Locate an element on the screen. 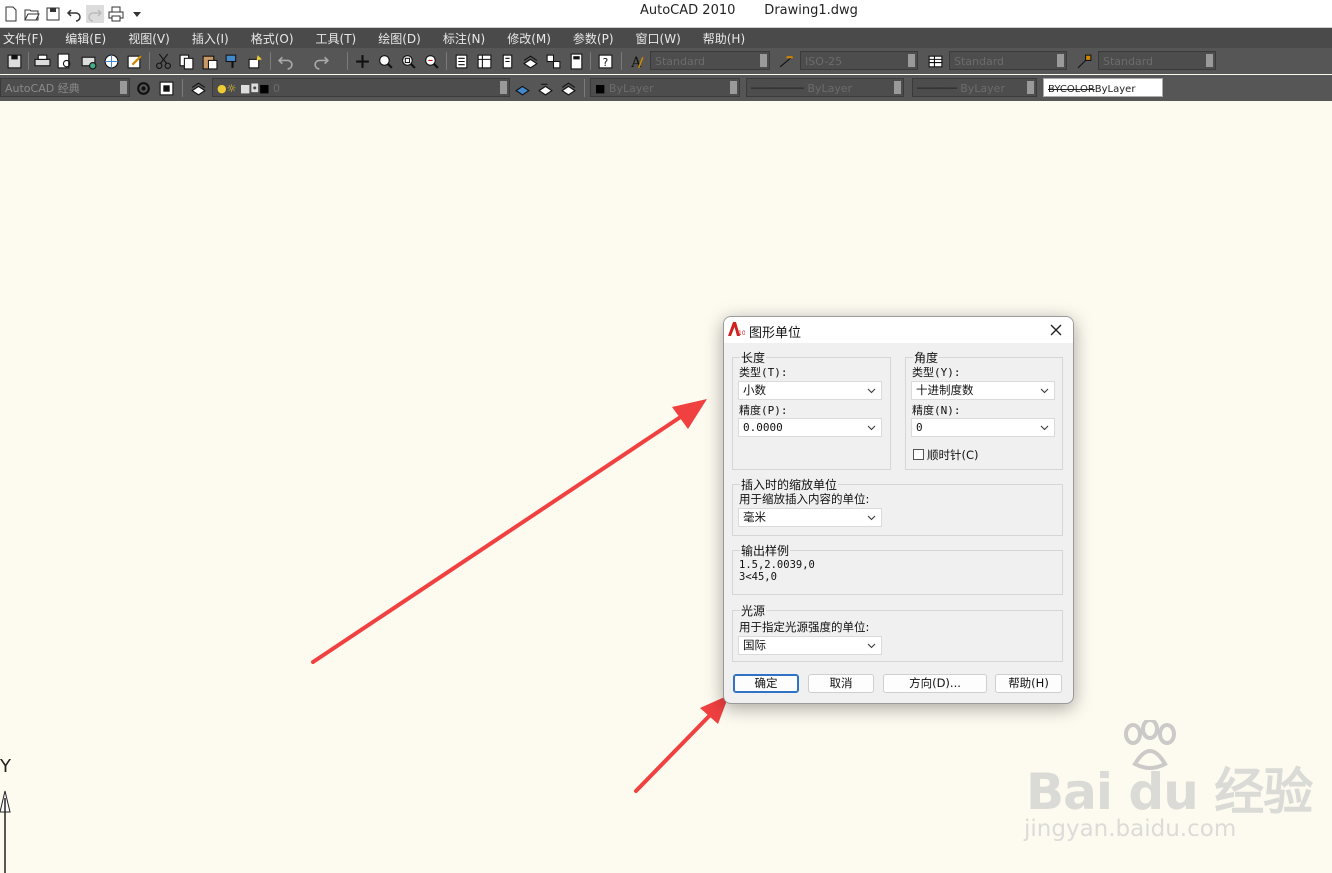 This screenshot has width=1332, height=873. table-style-combo: Standard is located at coordinates (1008, 60).